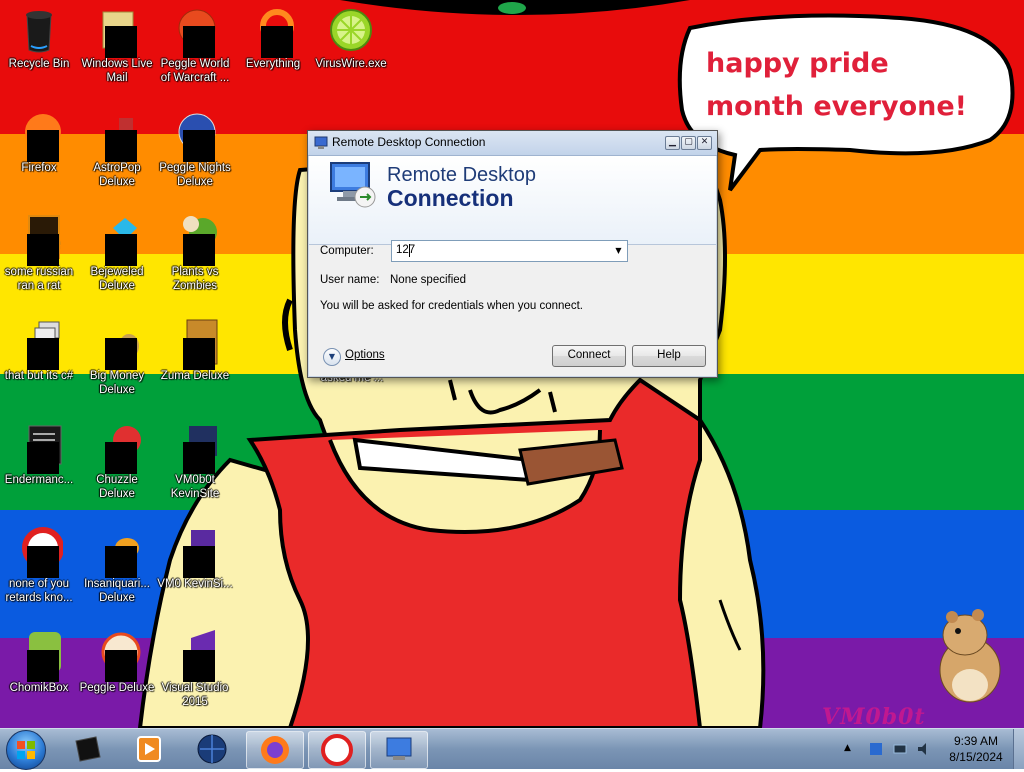  I want to click on astropop-icon, so click(117, 136).